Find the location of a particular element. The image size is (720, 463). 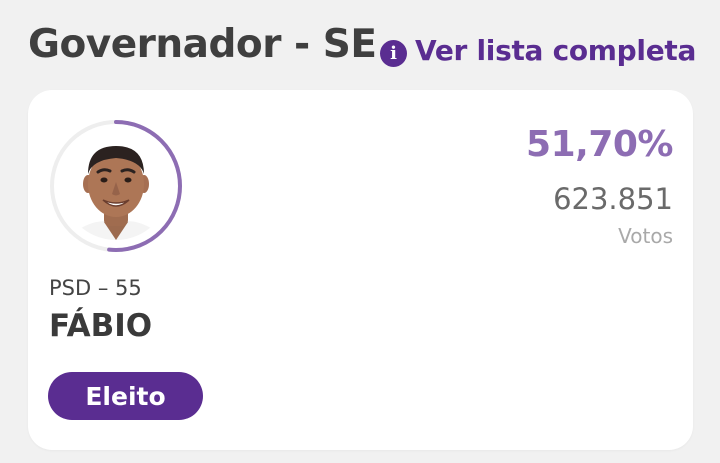

vote-count: 623.851 is located at coordinates (613, 199).